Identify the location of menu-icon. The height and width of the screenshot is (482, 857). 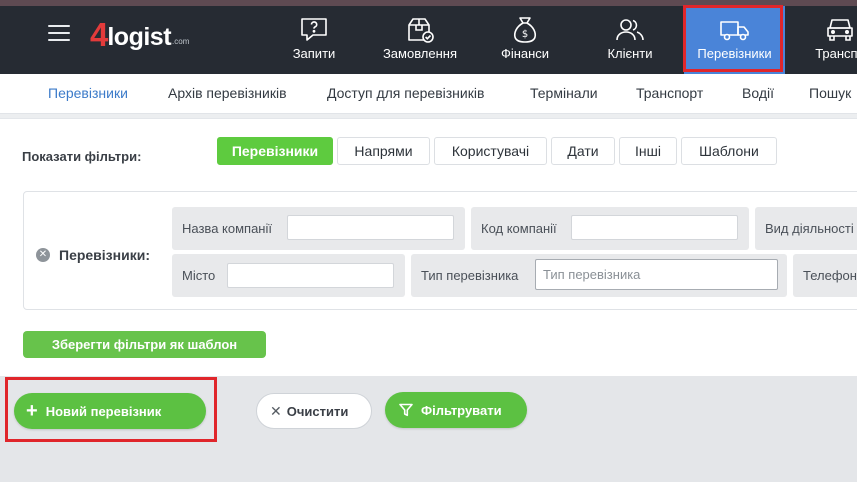
(59, 33).